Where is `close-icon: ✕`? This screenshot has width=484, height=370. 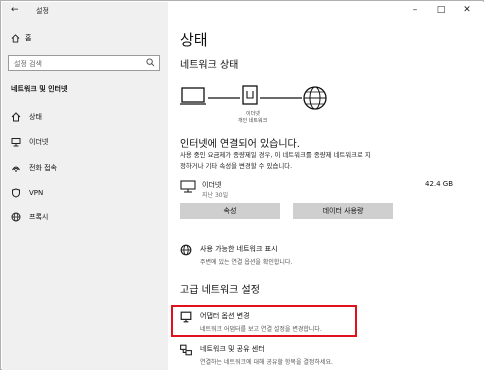
close-icon: ✕ is located at coordinates (467, 10).